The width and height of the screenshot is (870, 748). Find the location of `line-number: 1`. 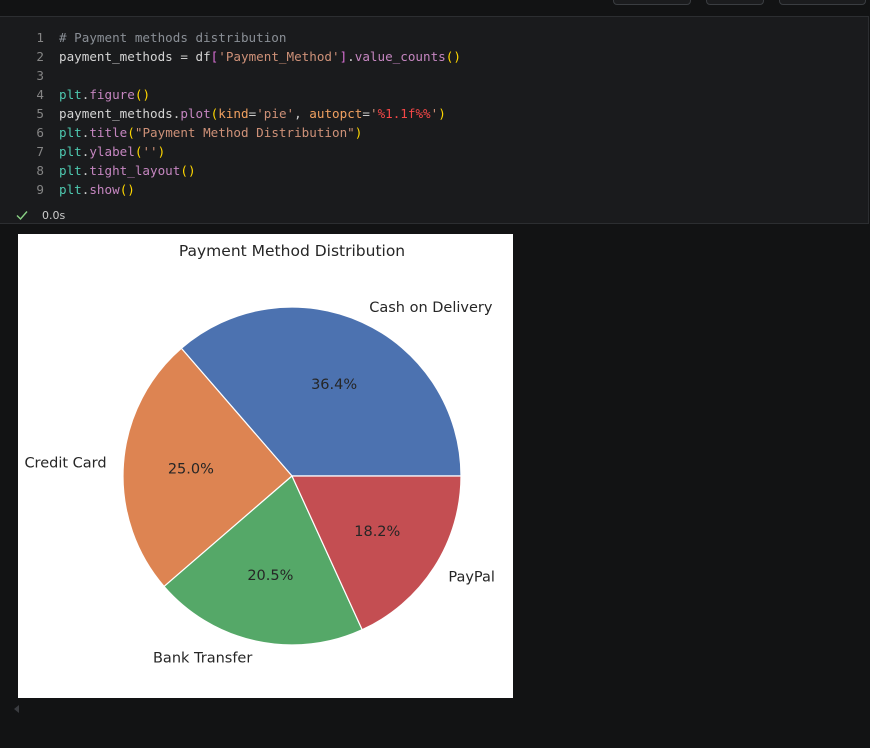

line-number: 1 is located at coordinates (40, 37).